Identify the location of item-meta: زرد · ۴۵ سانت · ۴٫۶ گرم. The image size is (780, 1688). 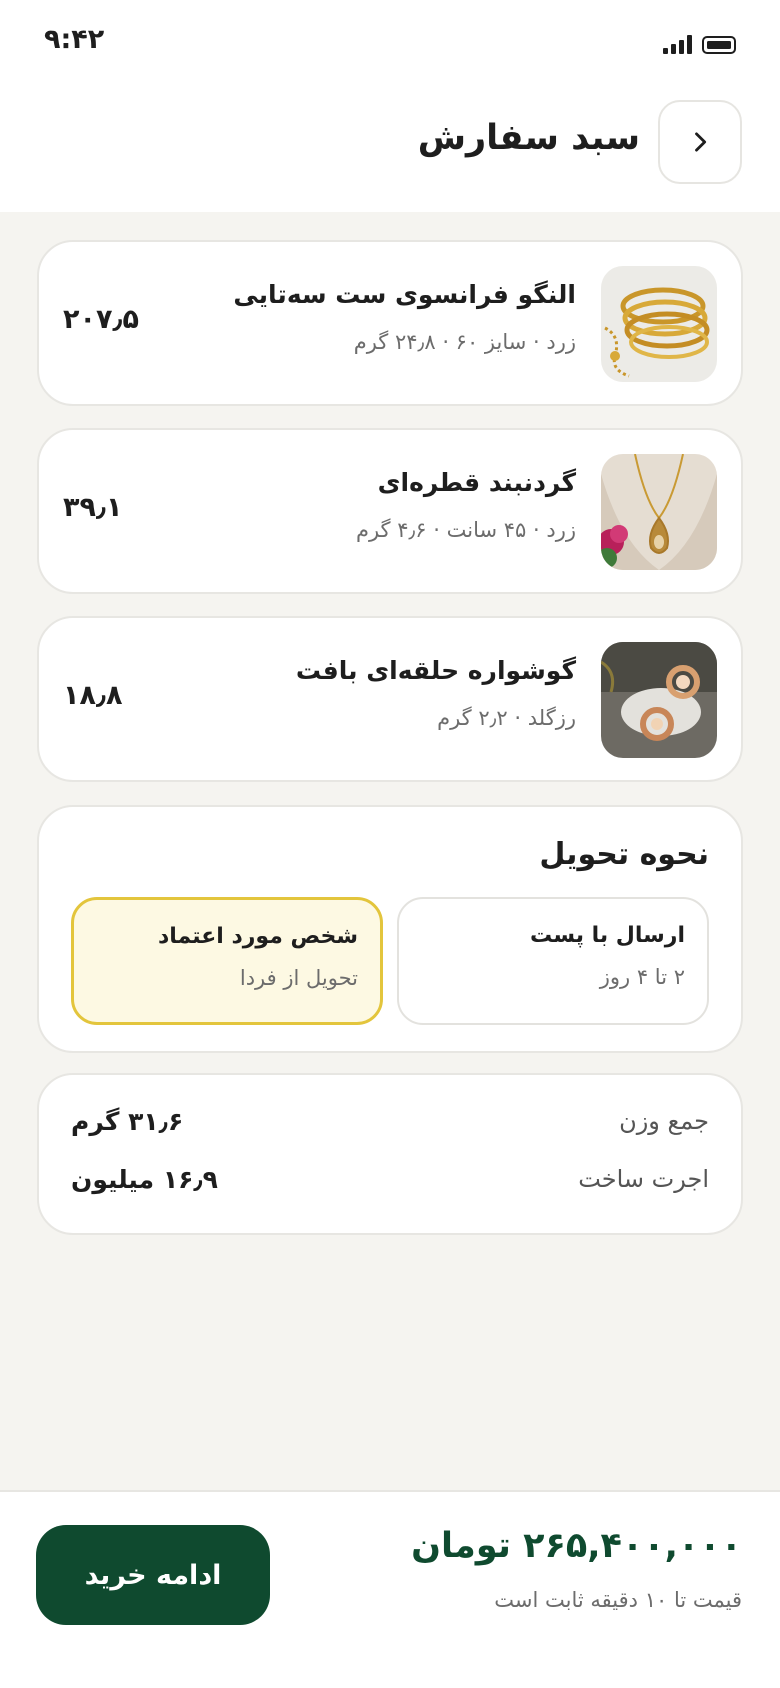
(465, 530).